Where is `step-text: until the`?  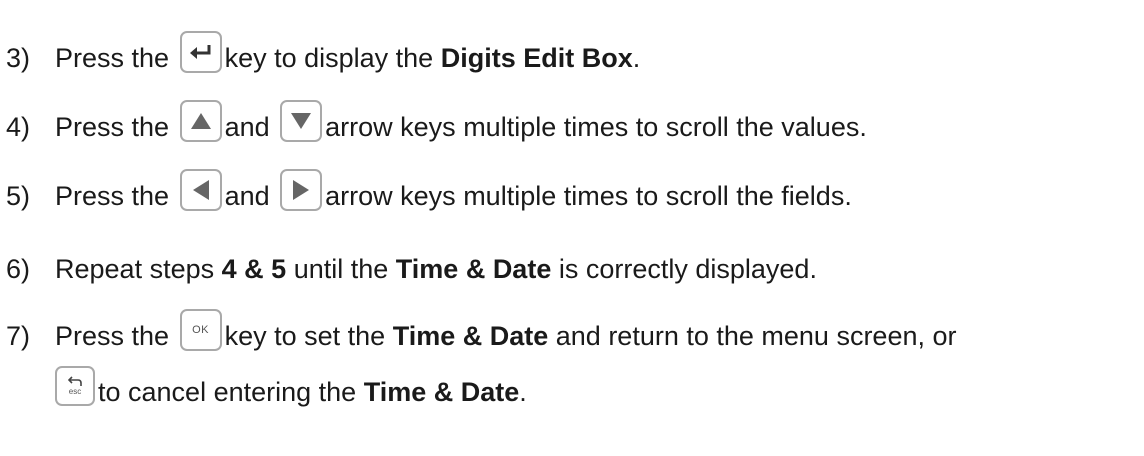 step-text: until the is located at coordinates (341, 269).